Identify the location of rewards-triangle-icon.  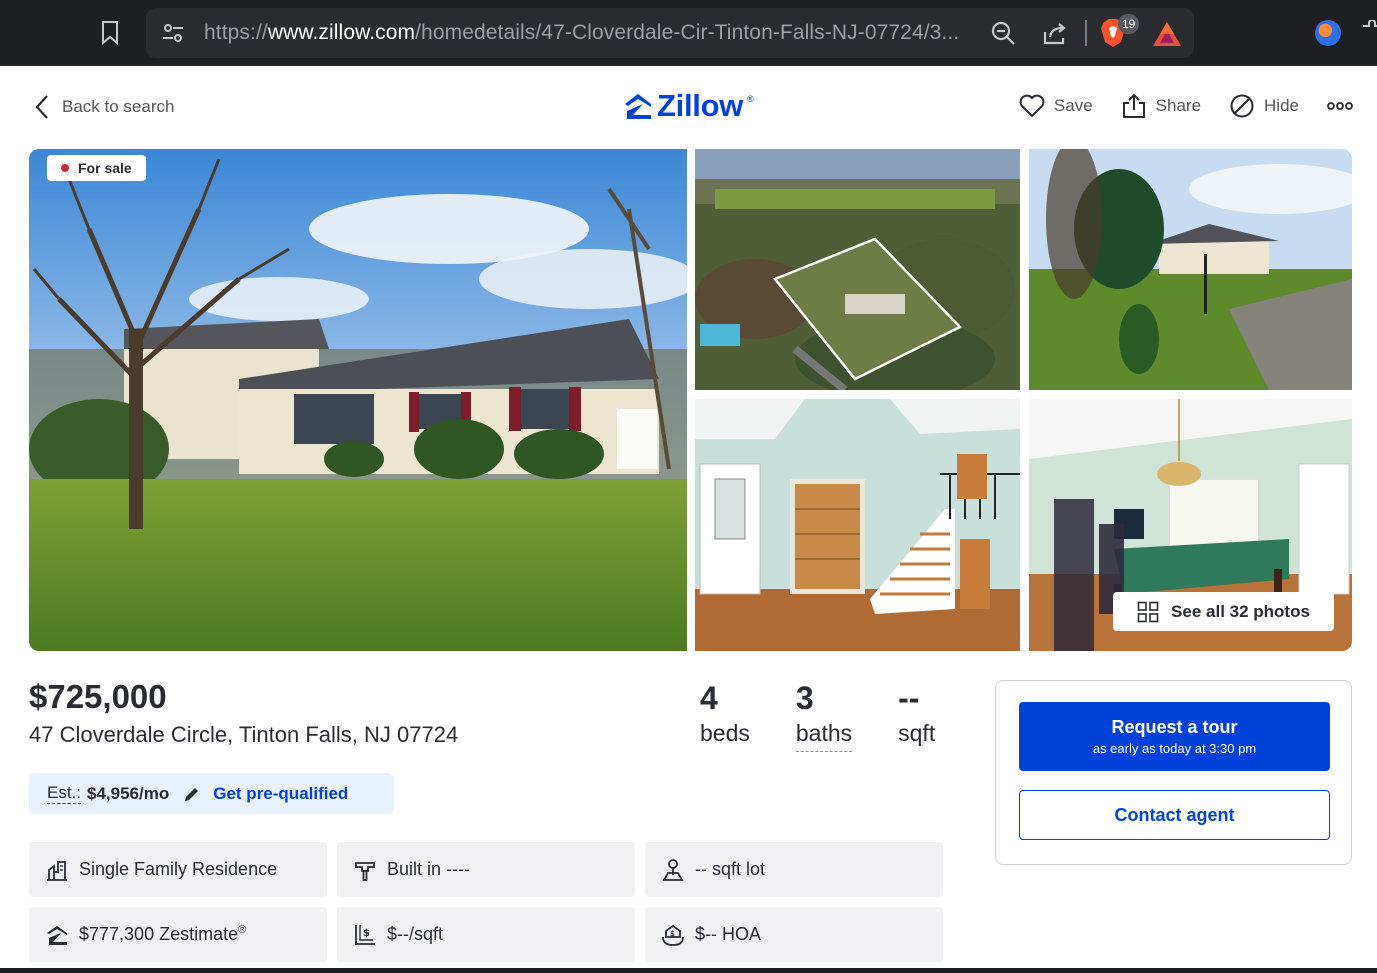
(1167, 34).